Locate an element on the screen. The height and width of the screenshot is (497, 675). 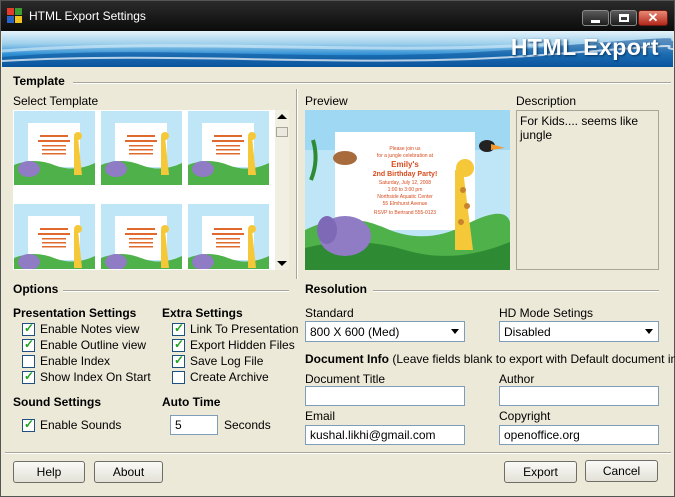
close-icon: ✕ is located at coordinates (653, 17).